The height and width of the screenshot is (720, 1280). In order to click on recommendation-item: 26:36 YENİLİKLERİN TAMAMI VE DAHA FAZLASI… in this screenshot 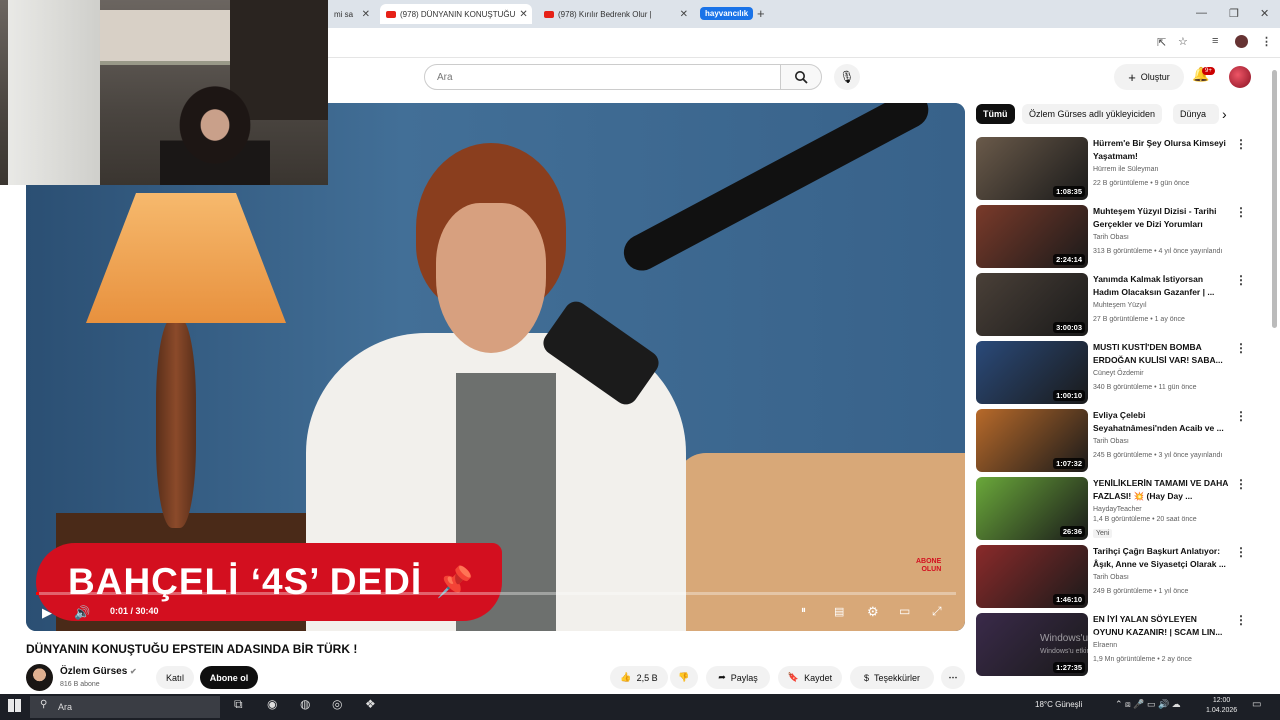, I will do `click(1111, 509)`.